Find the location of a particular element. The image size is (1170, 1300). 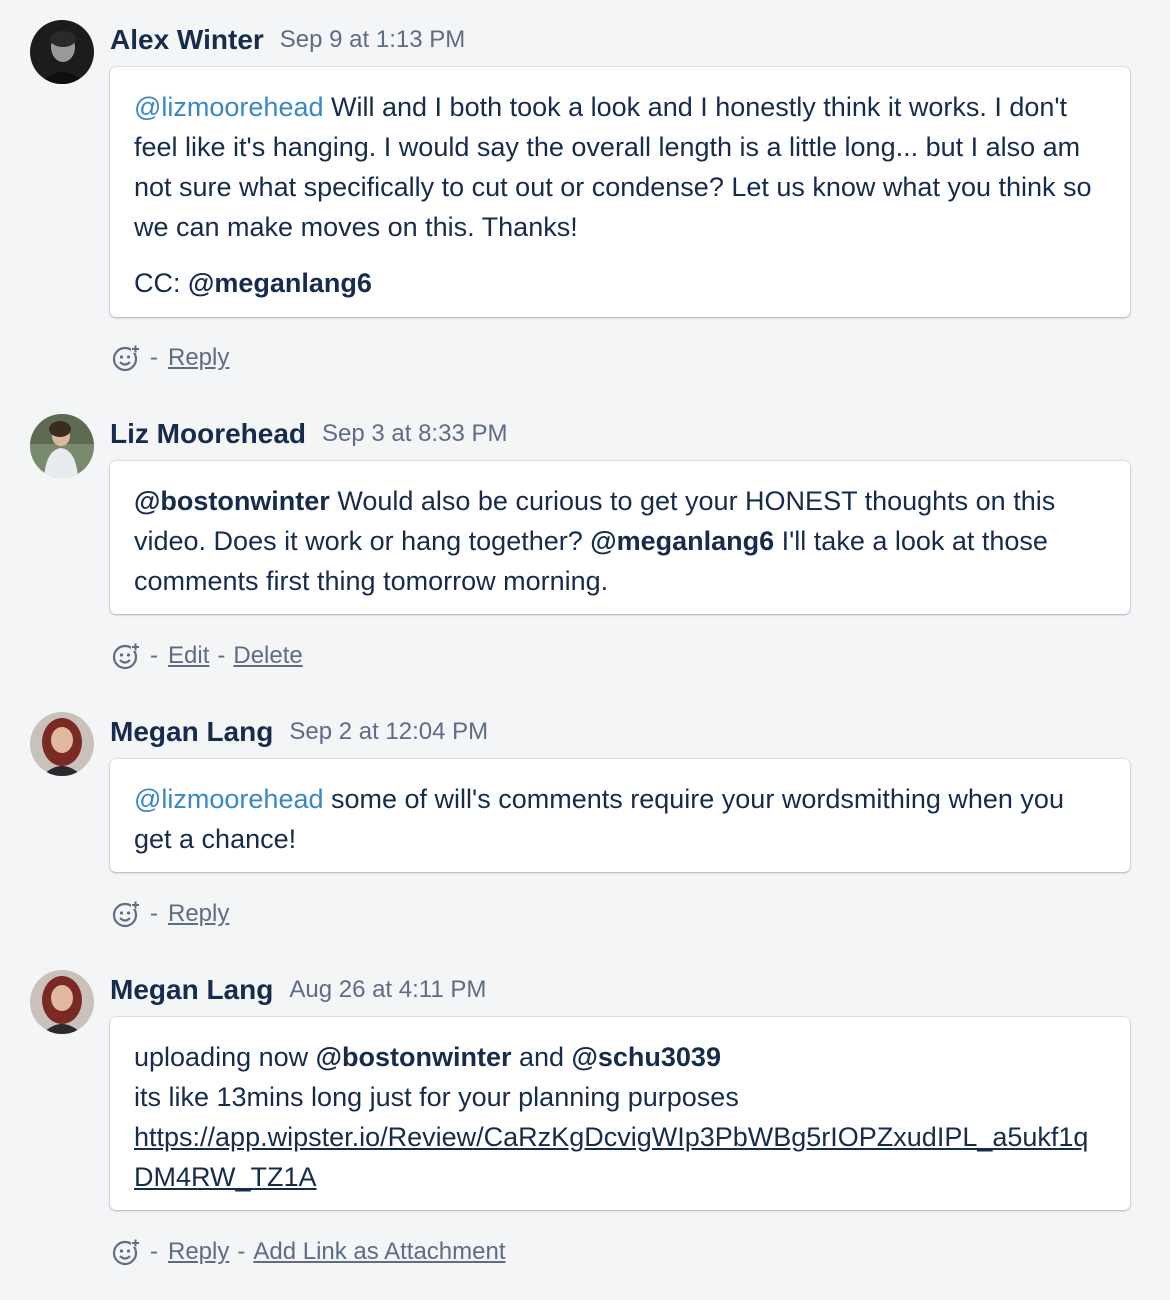

comment-header: Megan Lang Aug 26 at 4:11 PM is located at coordinates (298, 990).